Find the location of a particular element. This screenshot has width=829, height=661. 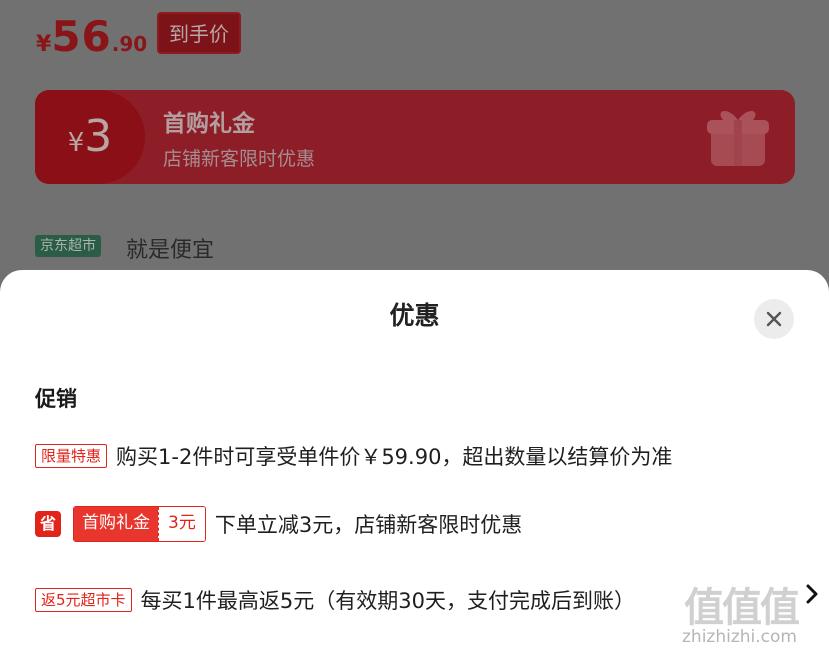

price-integer: 56 is located at coordinates (81, 36).